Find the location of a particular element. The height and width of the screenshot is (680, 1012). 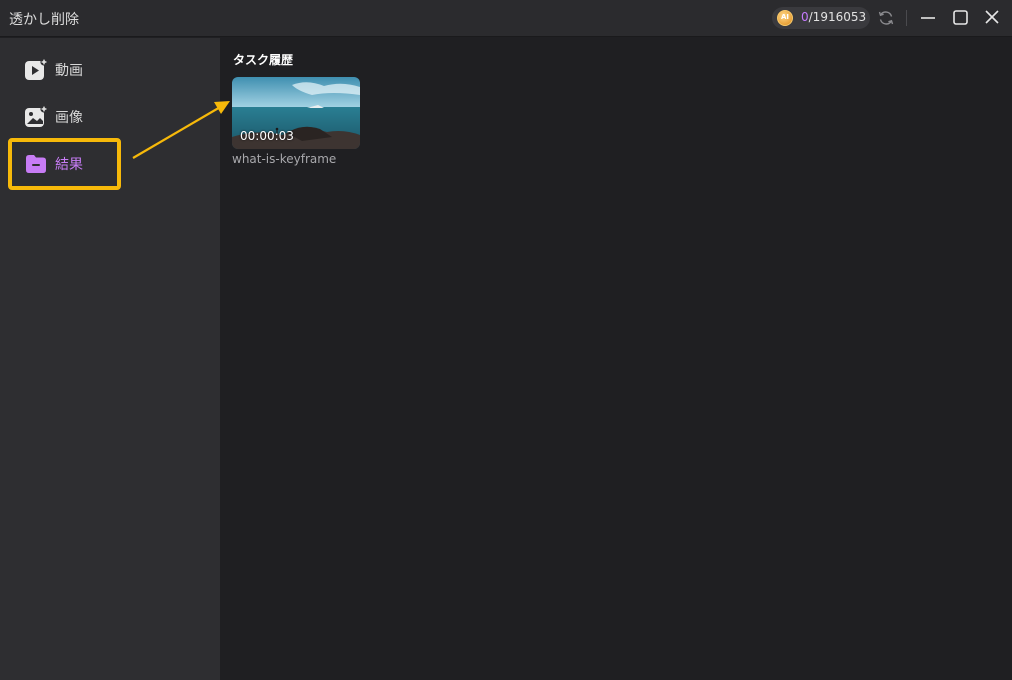

credits-badge: AI 0/1916053 is located at coordinates (821, 18).